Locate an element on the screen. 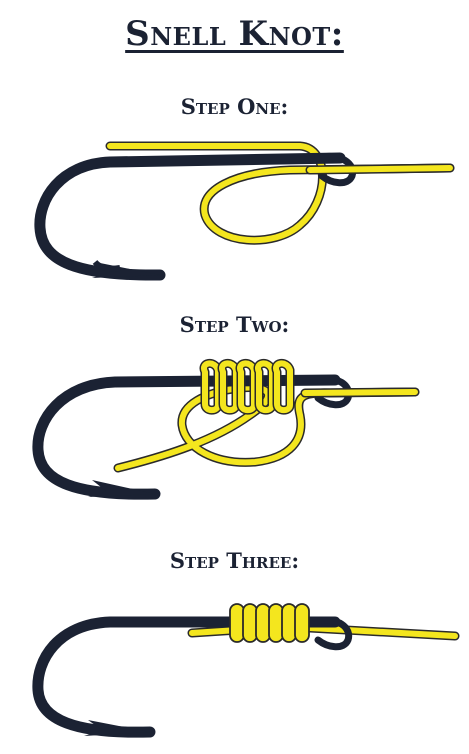  line-coils is located at coordinates (269, 623).